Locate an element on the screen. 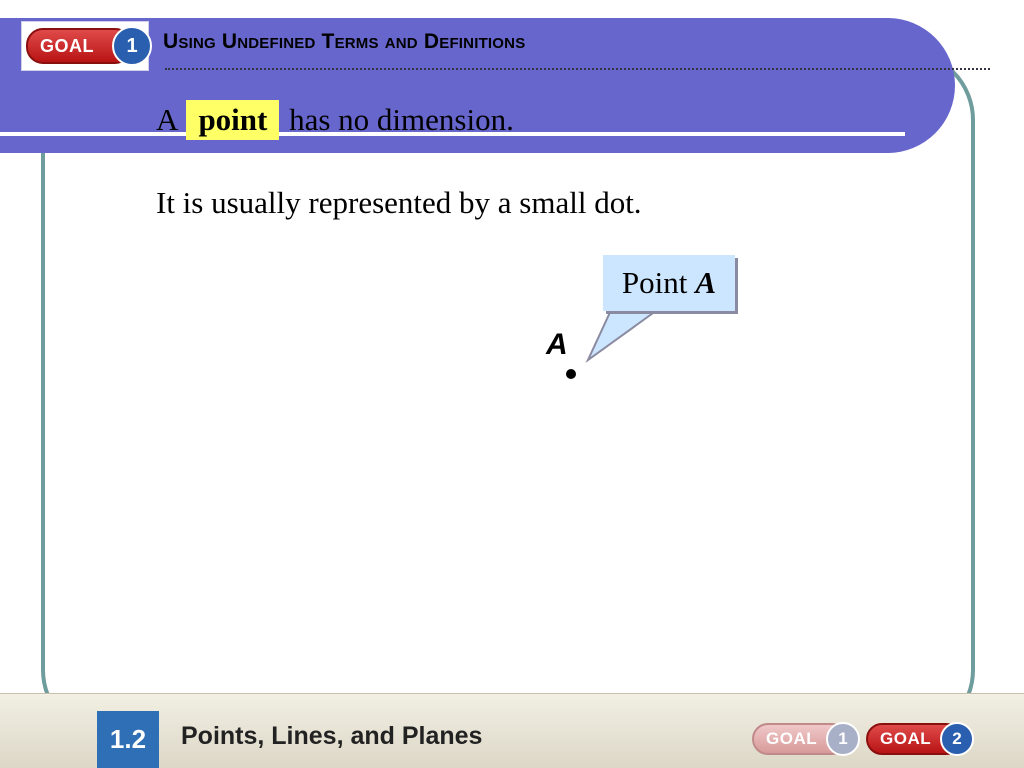 This screenshot has height=768, width=1024. footer-goal-2-number: 2 is located at coordinates (957, 739).